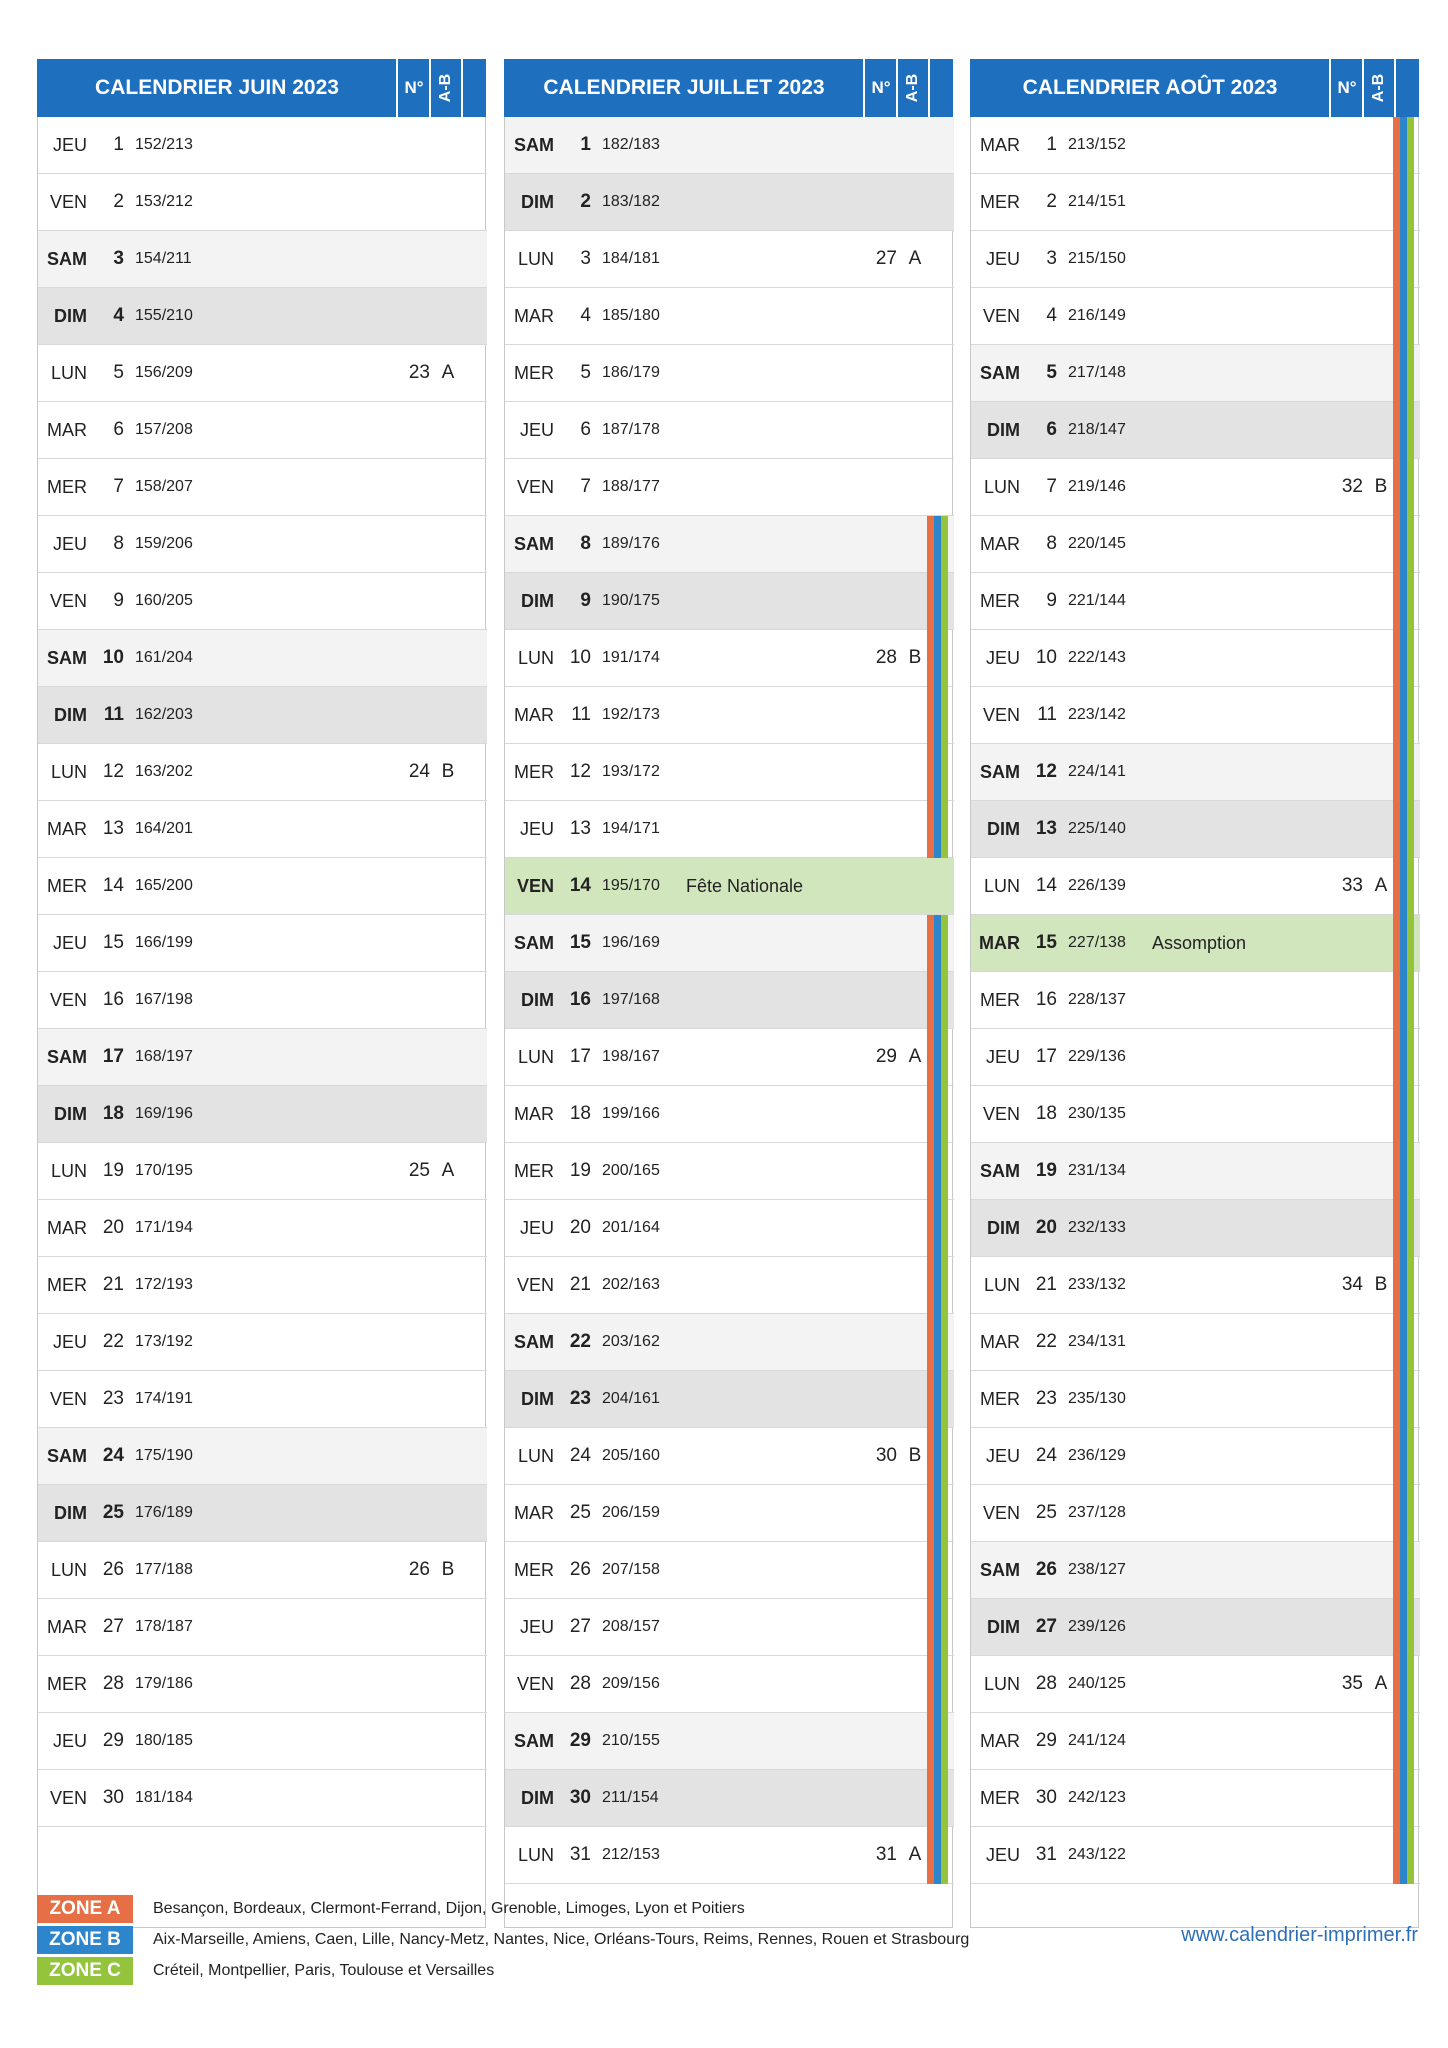  What do you see at coordinates (729, 943) in the screenshot?
I see `day-row: SAM 15 196/169` at bounding box center [729, 943].